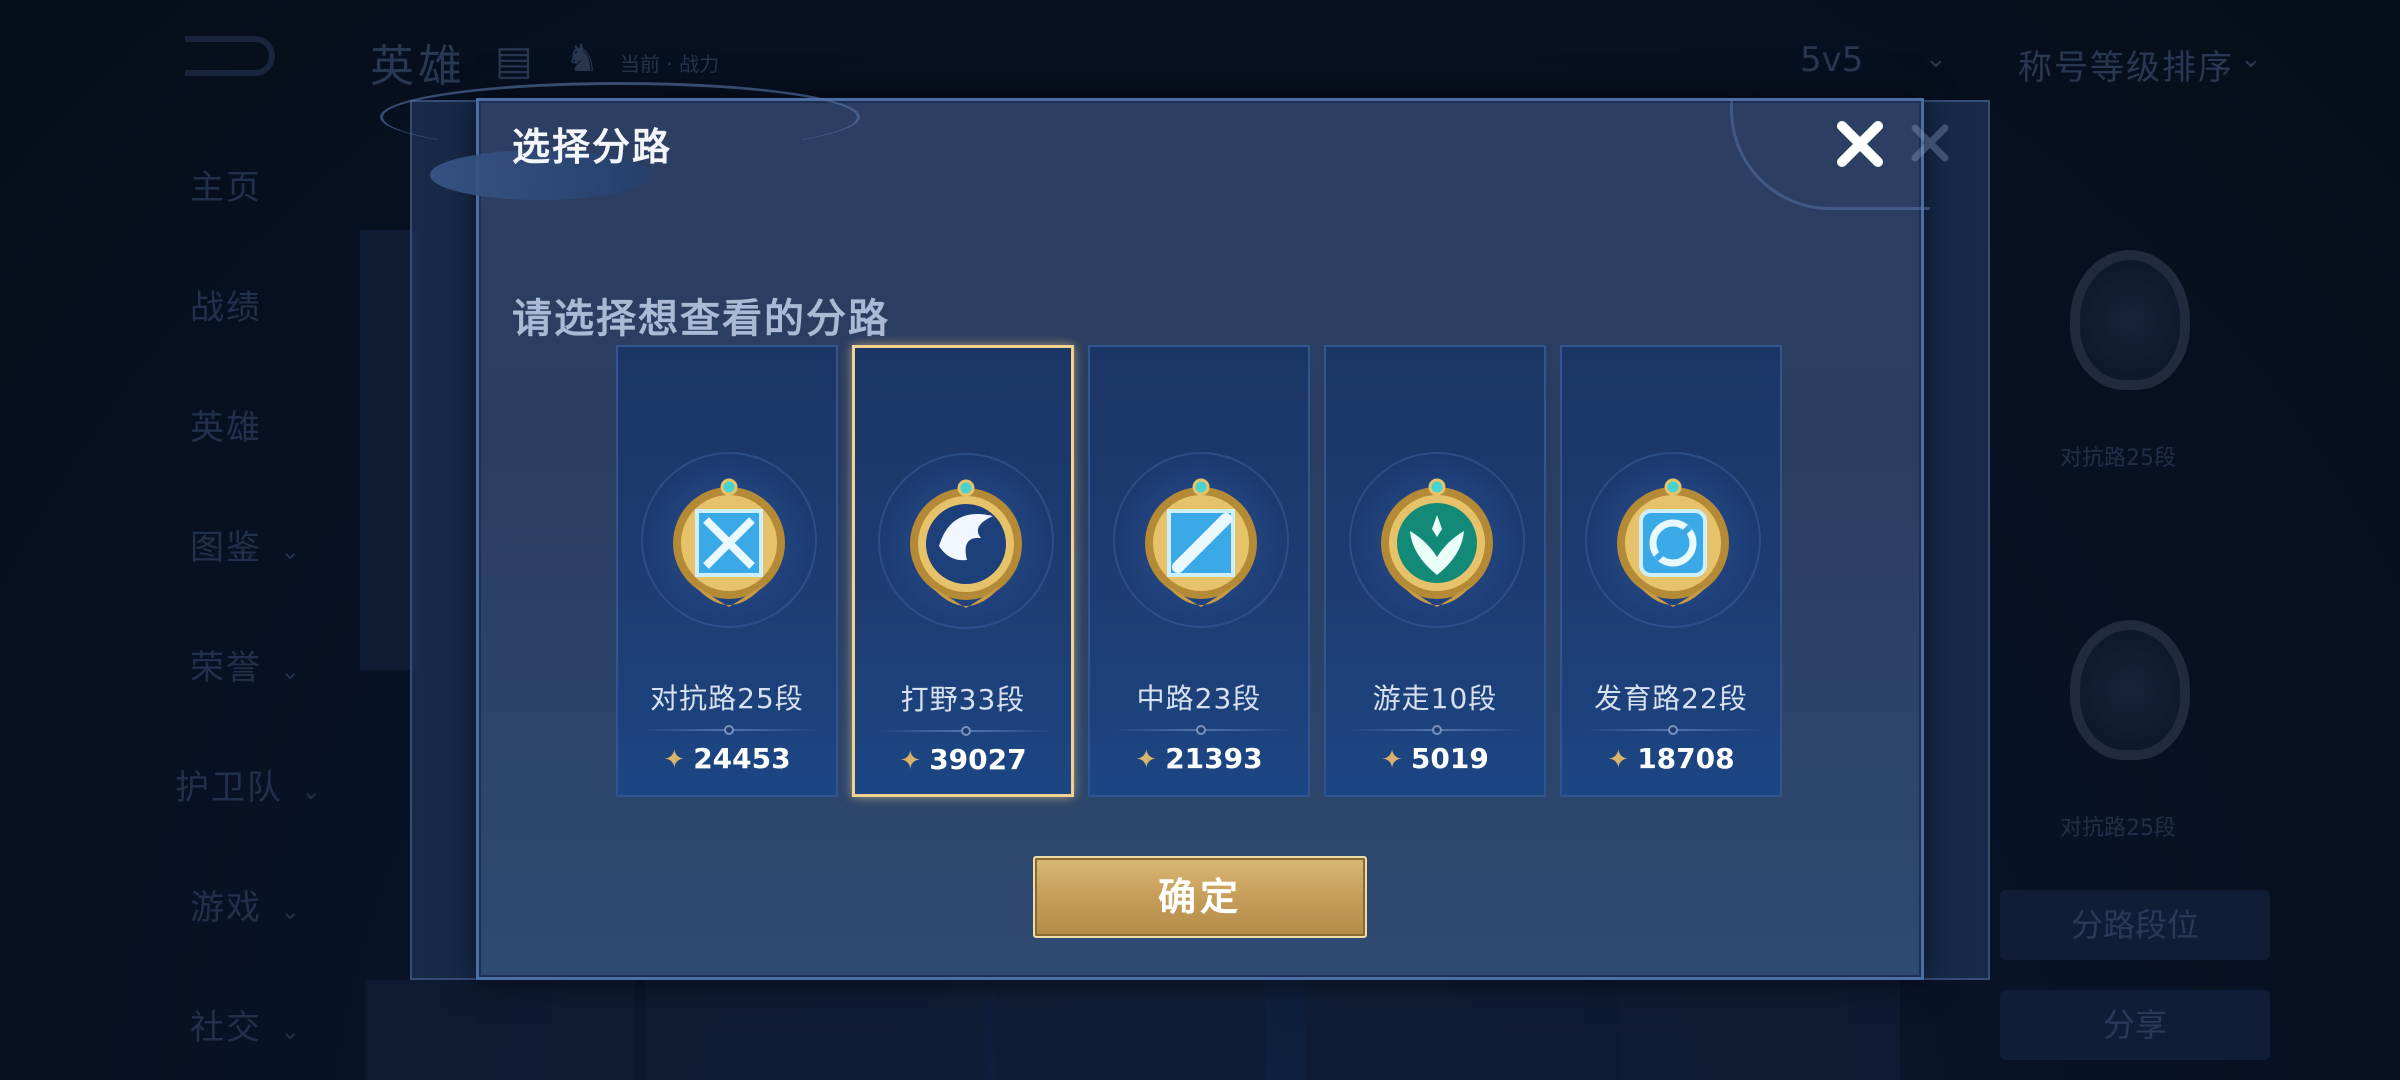 This screenshot has width=2400, height=1080. What do you see at coordinates (1671, 698) in the screenshot?
I see `lane-label: 发育路22段` at bounding box center [1671, 698].